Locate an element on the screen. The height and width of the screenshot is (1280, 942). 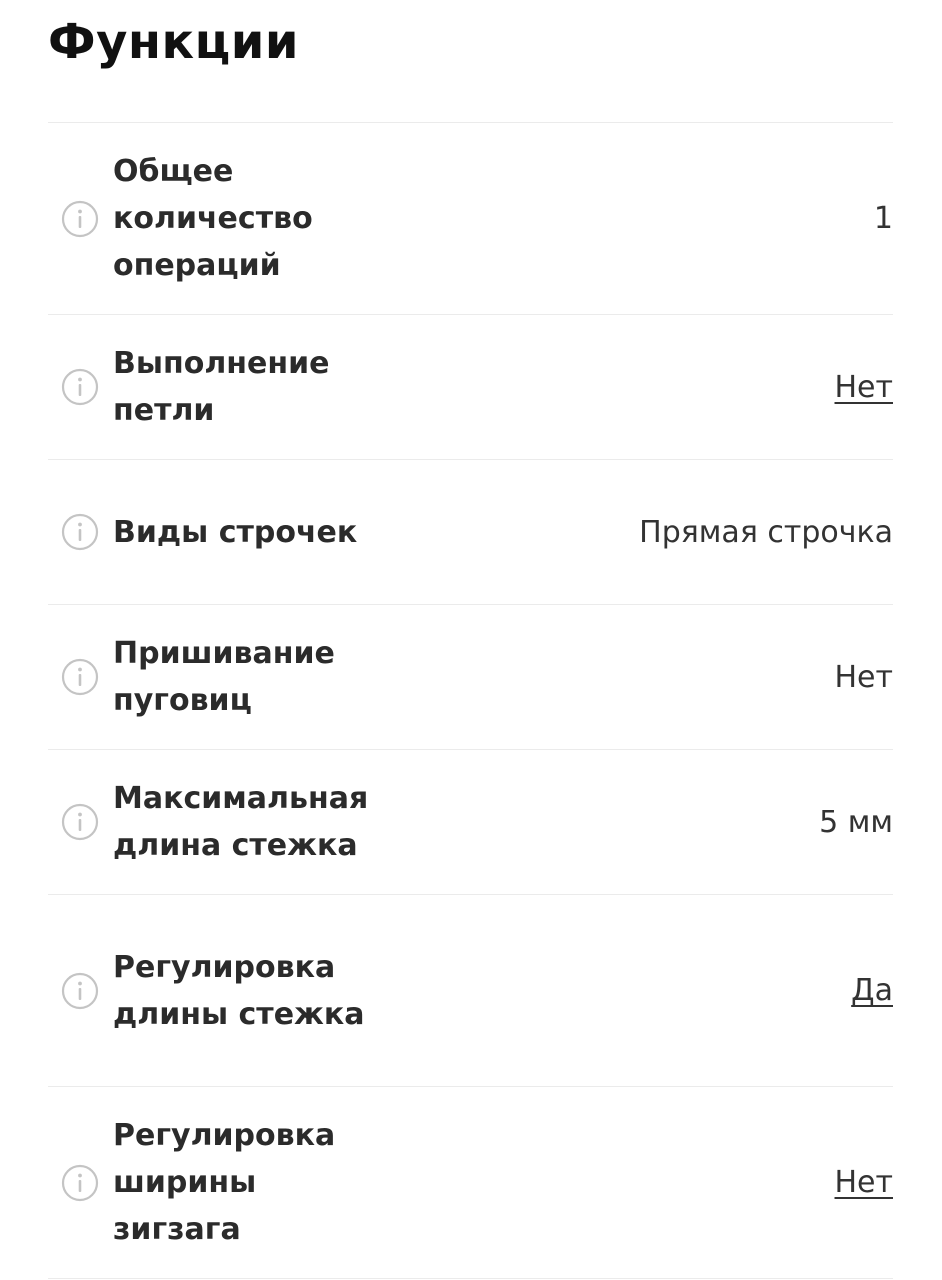
spec-row-zigzag-width-adjust: Регулировка ширины зигзага Нет is located at coordinates (470, 1183).